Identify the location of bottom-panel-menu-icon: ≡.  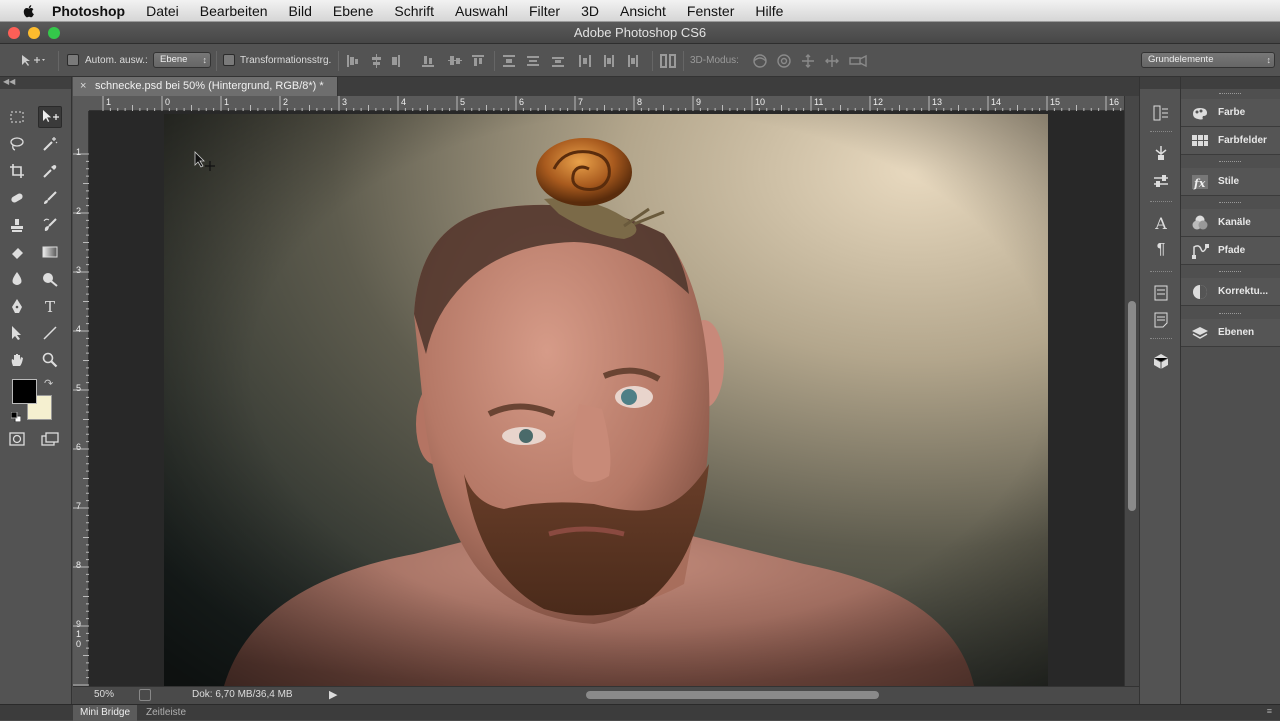
(1269, 711).